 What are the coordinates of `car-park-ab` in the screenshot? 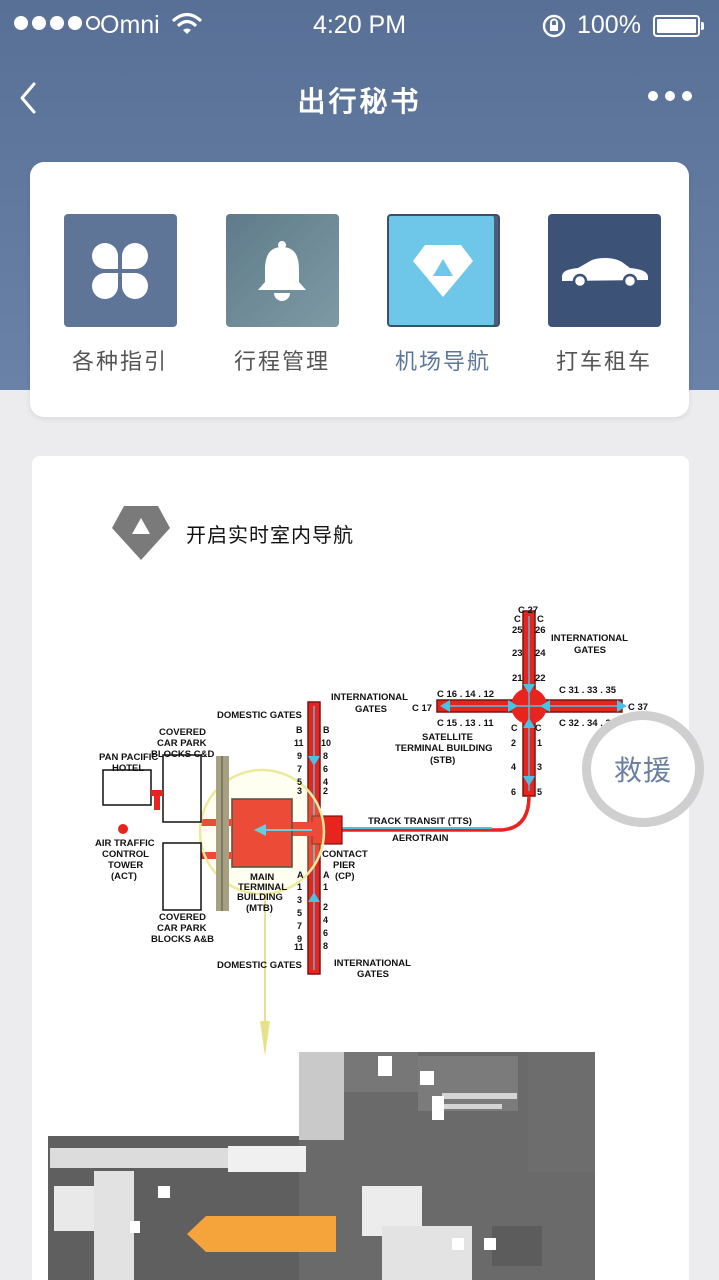 It's located at (182, 876).